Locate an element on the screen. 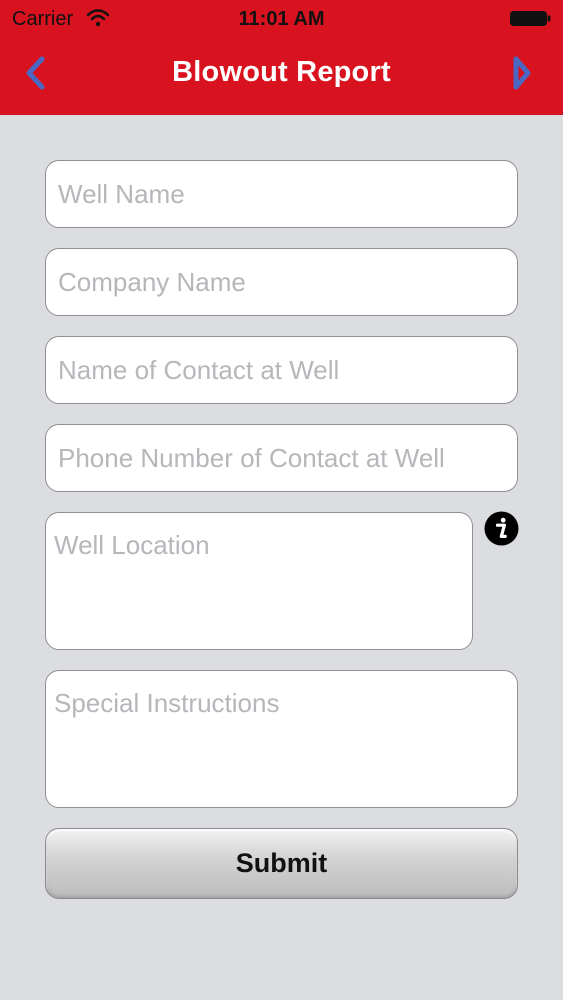 The width and height of the screenshot is (563, 1000). company-name-input: Company Name is located at coordinates (281, 282).